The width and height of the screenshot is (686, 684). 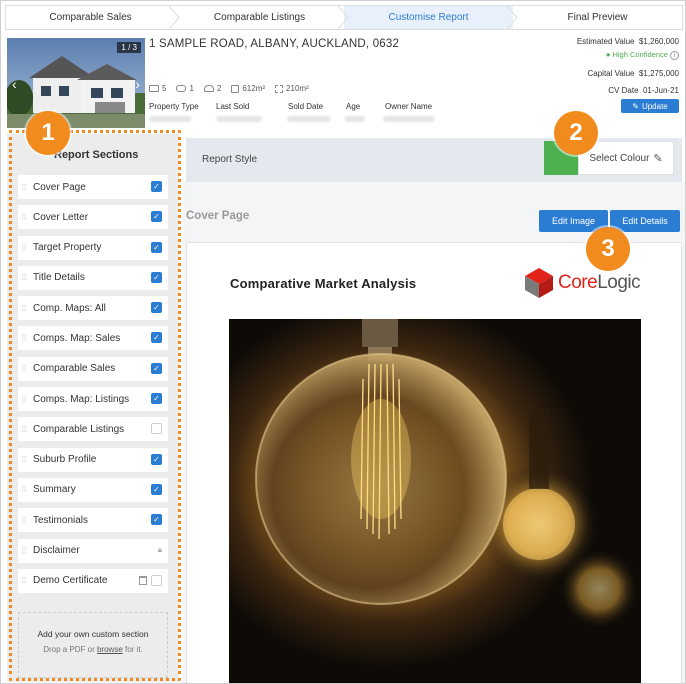 What do you see at coordinates (640, 54) in the screenshot?
I see `confidence-label: High Confidence` at bounding box center [640, 54].